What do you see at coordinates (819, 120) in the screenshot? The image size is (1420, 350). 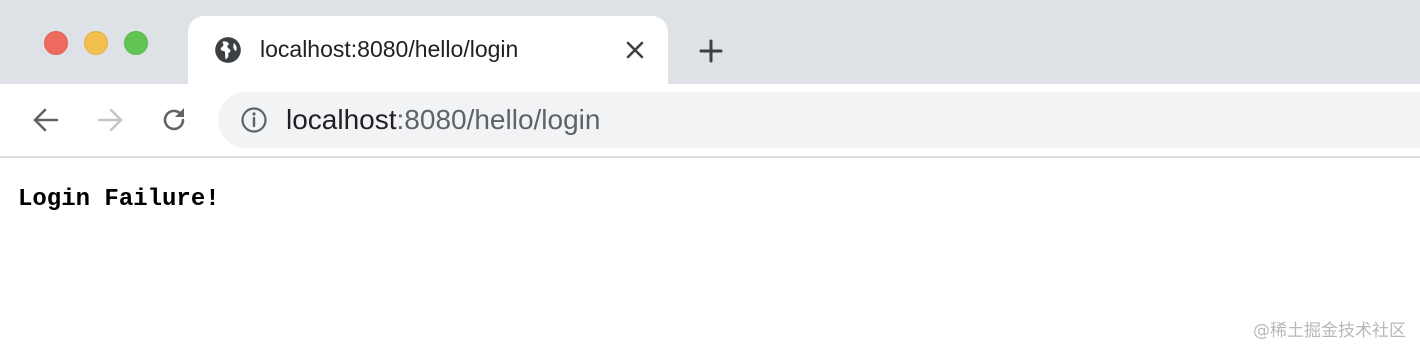 I see `address-bar: localhost:8080/hello/login` at bounding box center [819, 120].